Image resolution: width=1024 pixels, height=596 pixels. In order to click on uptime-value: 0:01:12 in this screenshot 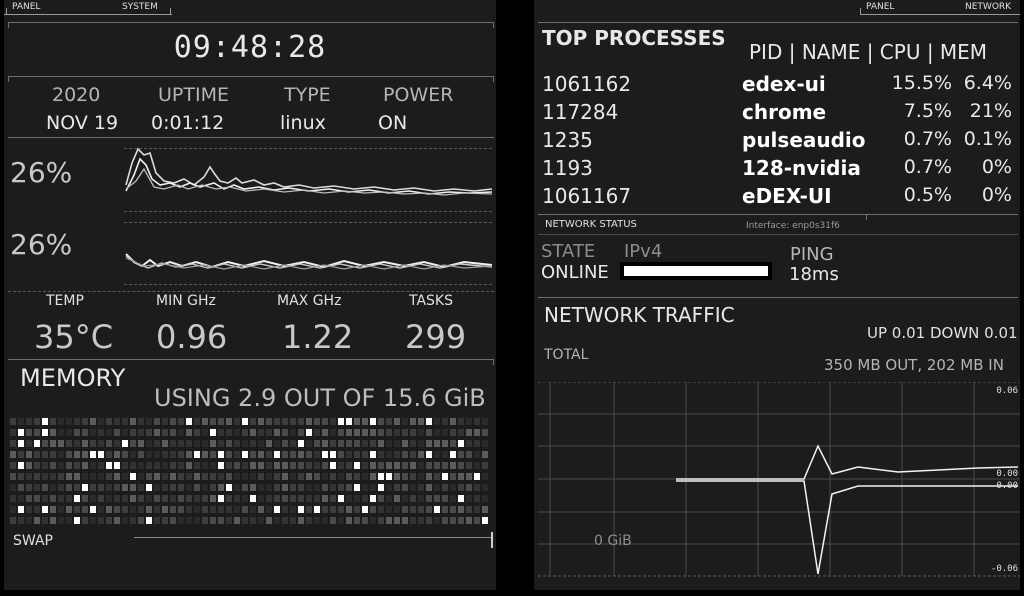, I will do `click(188, 123)`.